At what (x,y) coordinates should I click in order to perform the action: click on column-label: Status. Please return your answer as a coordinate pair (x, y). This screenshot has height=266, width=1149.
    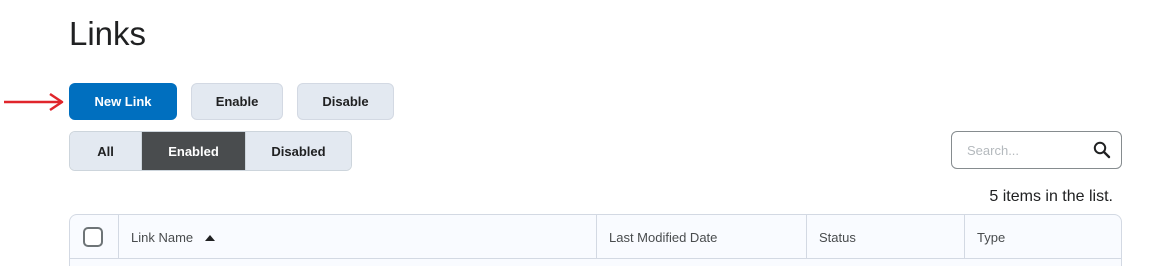
    Looking at the image, I should click on (837, 237).